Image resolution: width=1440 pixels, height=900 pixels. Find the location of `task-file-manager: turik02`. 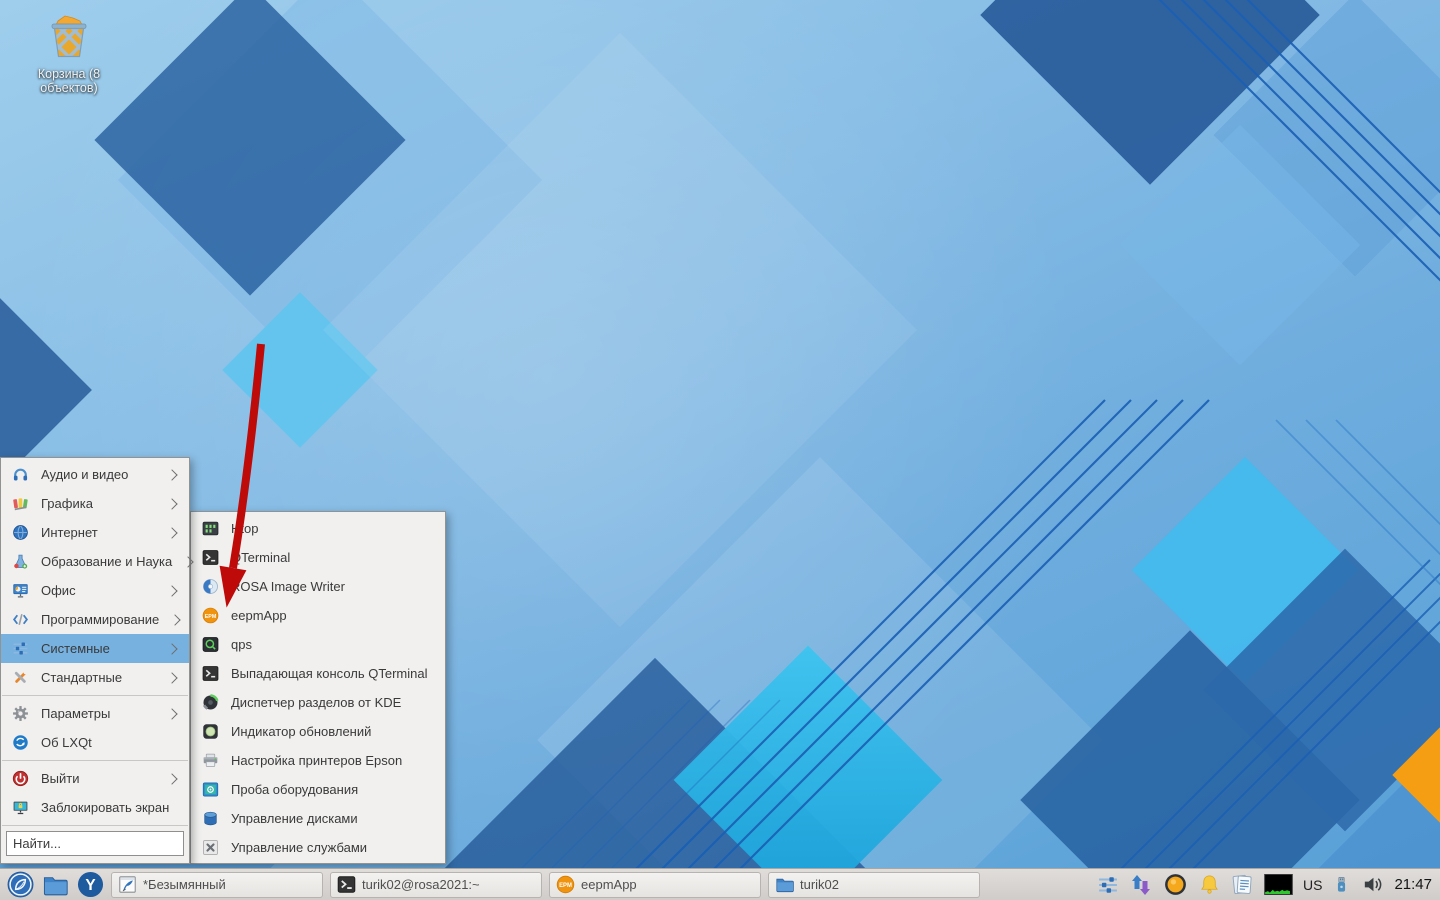

task-file-manager: turik02 is located at coordinates (874, 884).